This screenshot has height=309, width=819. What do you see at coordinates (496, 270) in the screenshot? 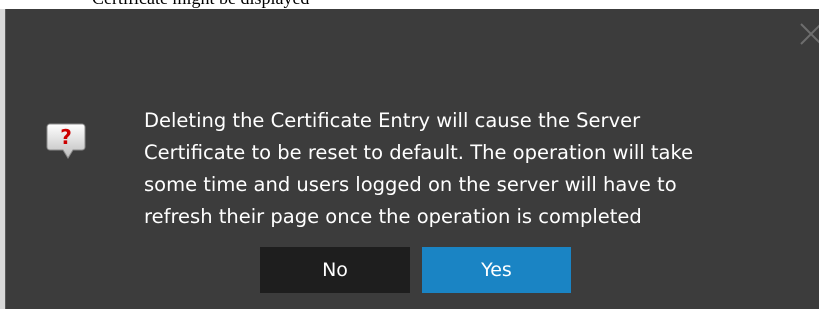
I see `yes-button: Yes` at bounding box center [496, 270].